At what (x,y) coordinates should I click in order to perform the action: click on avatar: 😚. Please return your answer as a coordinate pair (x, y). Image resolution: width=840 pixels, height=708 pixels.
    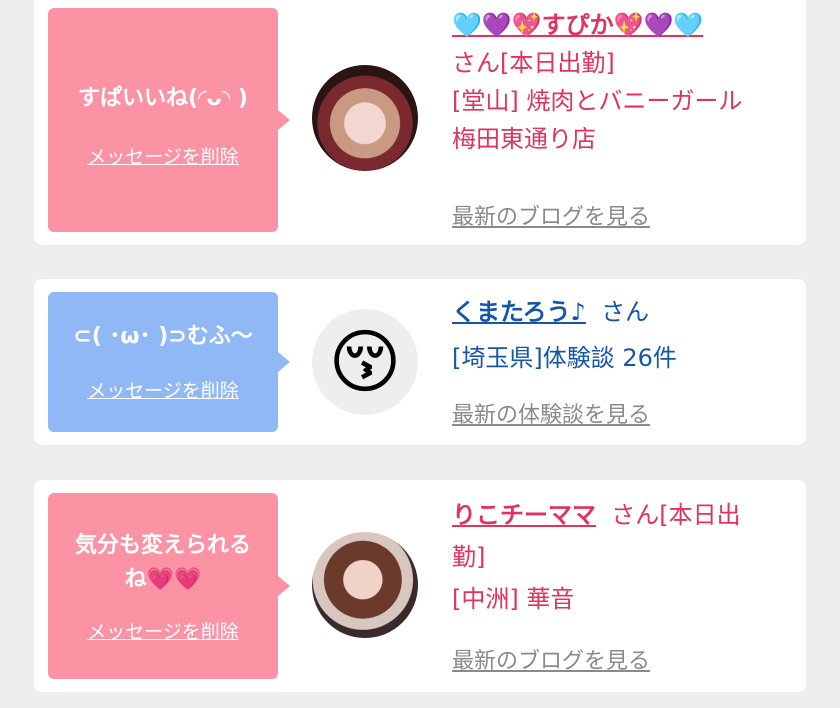
    Looking at the image, I should click on (365, 362).